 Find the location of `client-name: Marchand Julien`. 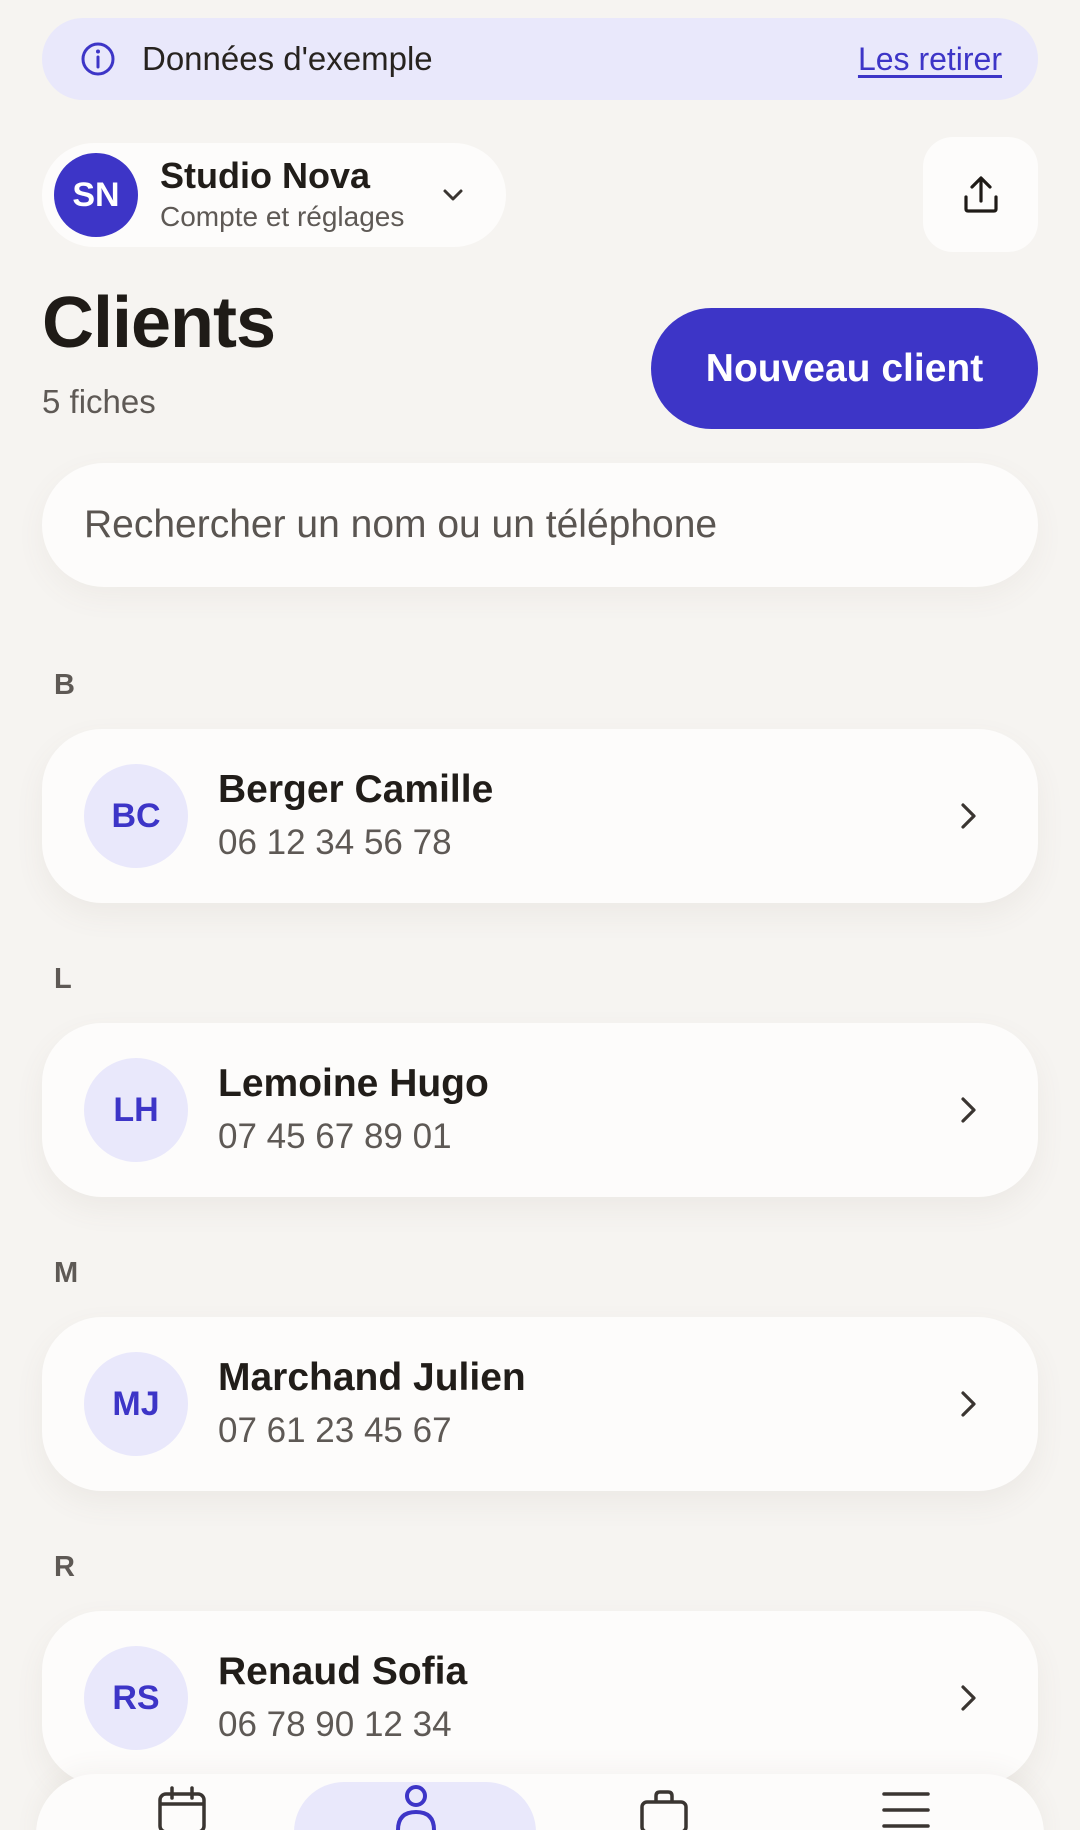

client-name: Marchand Julien is located at coordinates (372, 1377).